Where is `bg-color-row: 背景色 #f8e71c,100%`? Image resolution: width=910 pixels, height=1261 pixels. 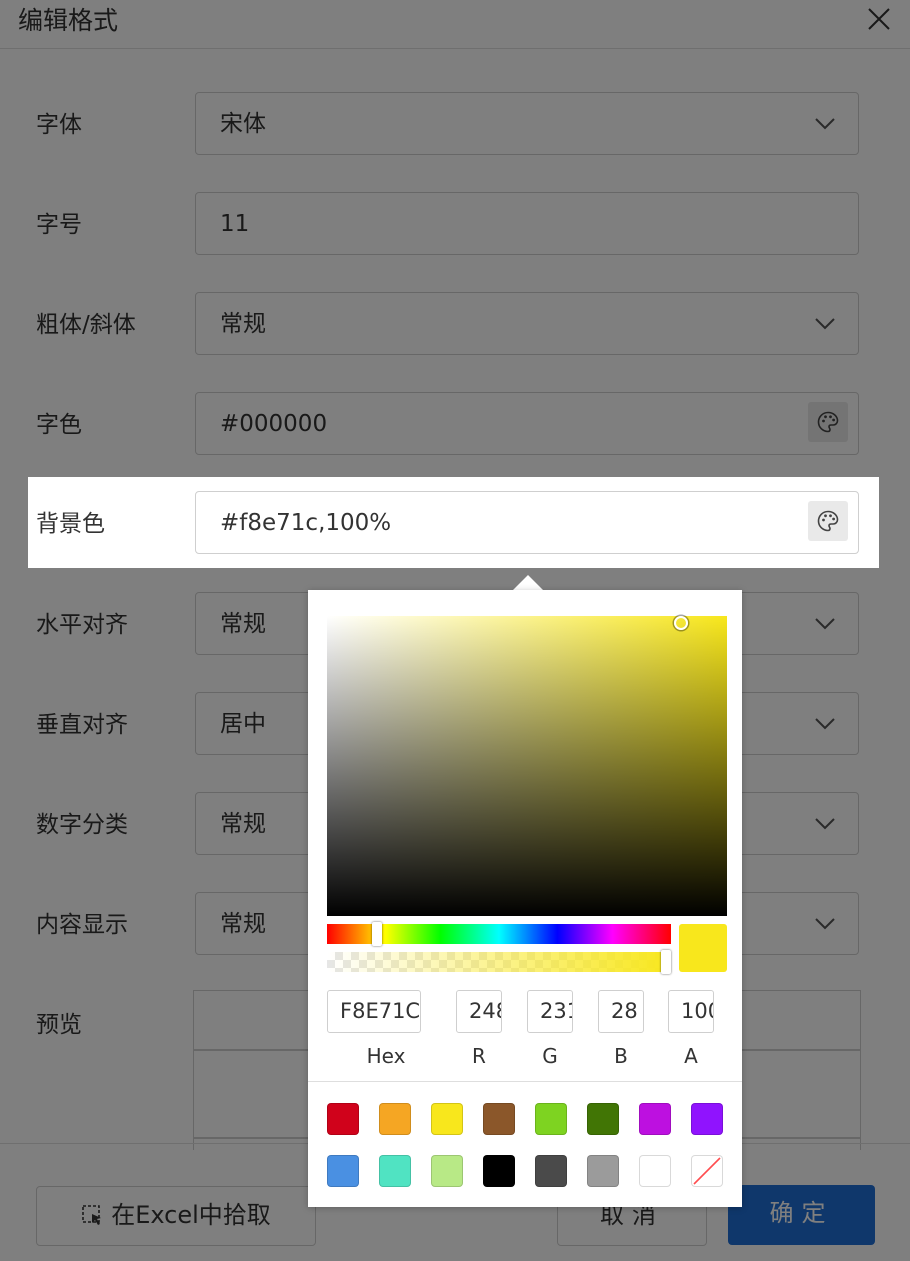 bg-color-row: 背景色 #f8e71c,100% is located at coordinates (453, 522).